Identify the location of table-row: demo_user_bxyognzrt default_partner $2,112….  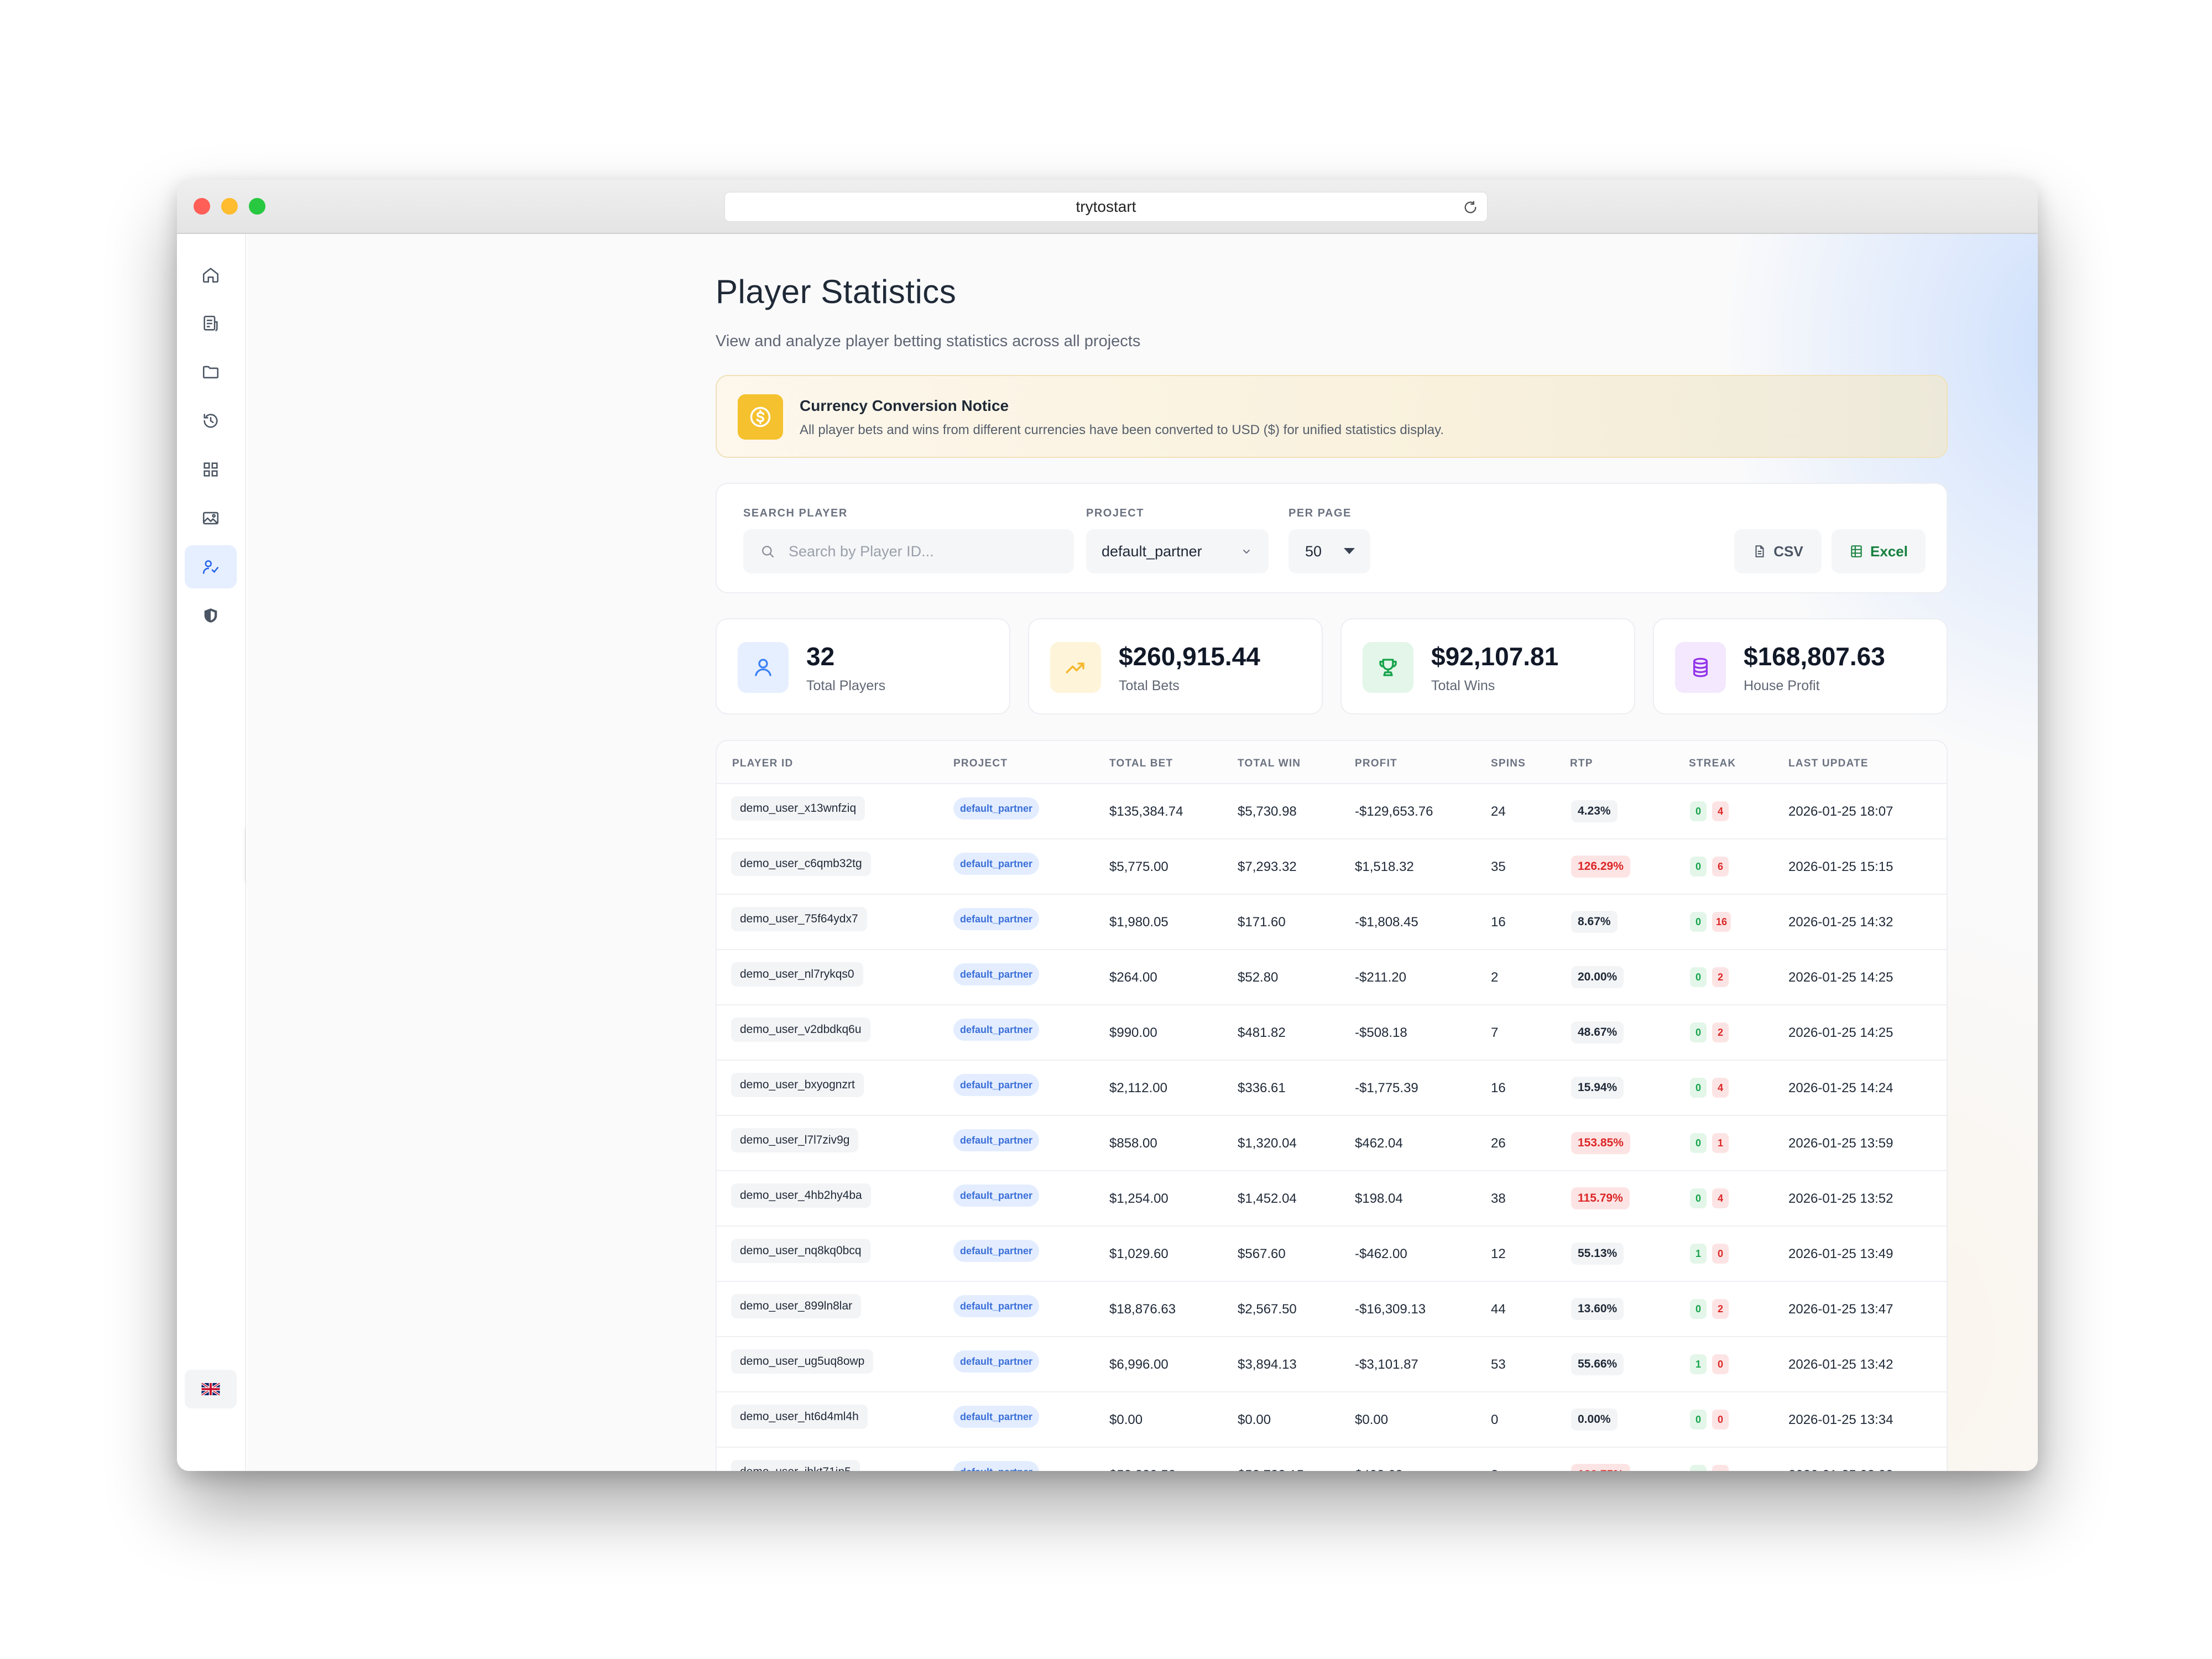
(1332, 1088).